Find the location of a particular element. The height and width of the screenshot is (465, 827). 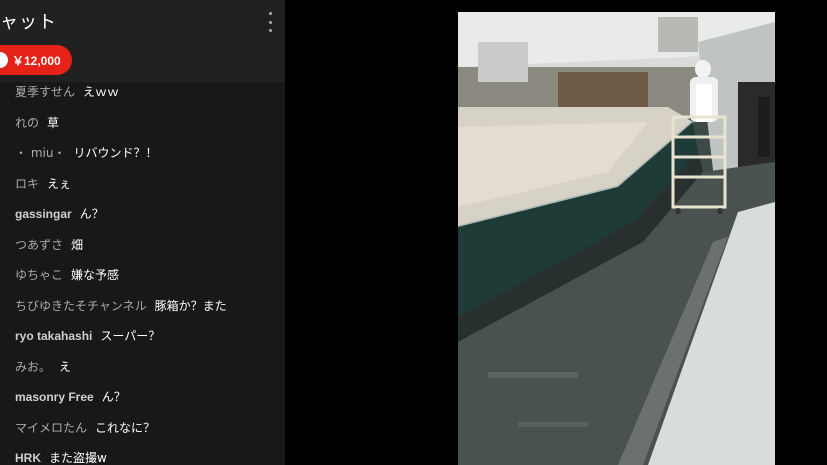

chat-message: みお。え is located at coordinates (43, 367).